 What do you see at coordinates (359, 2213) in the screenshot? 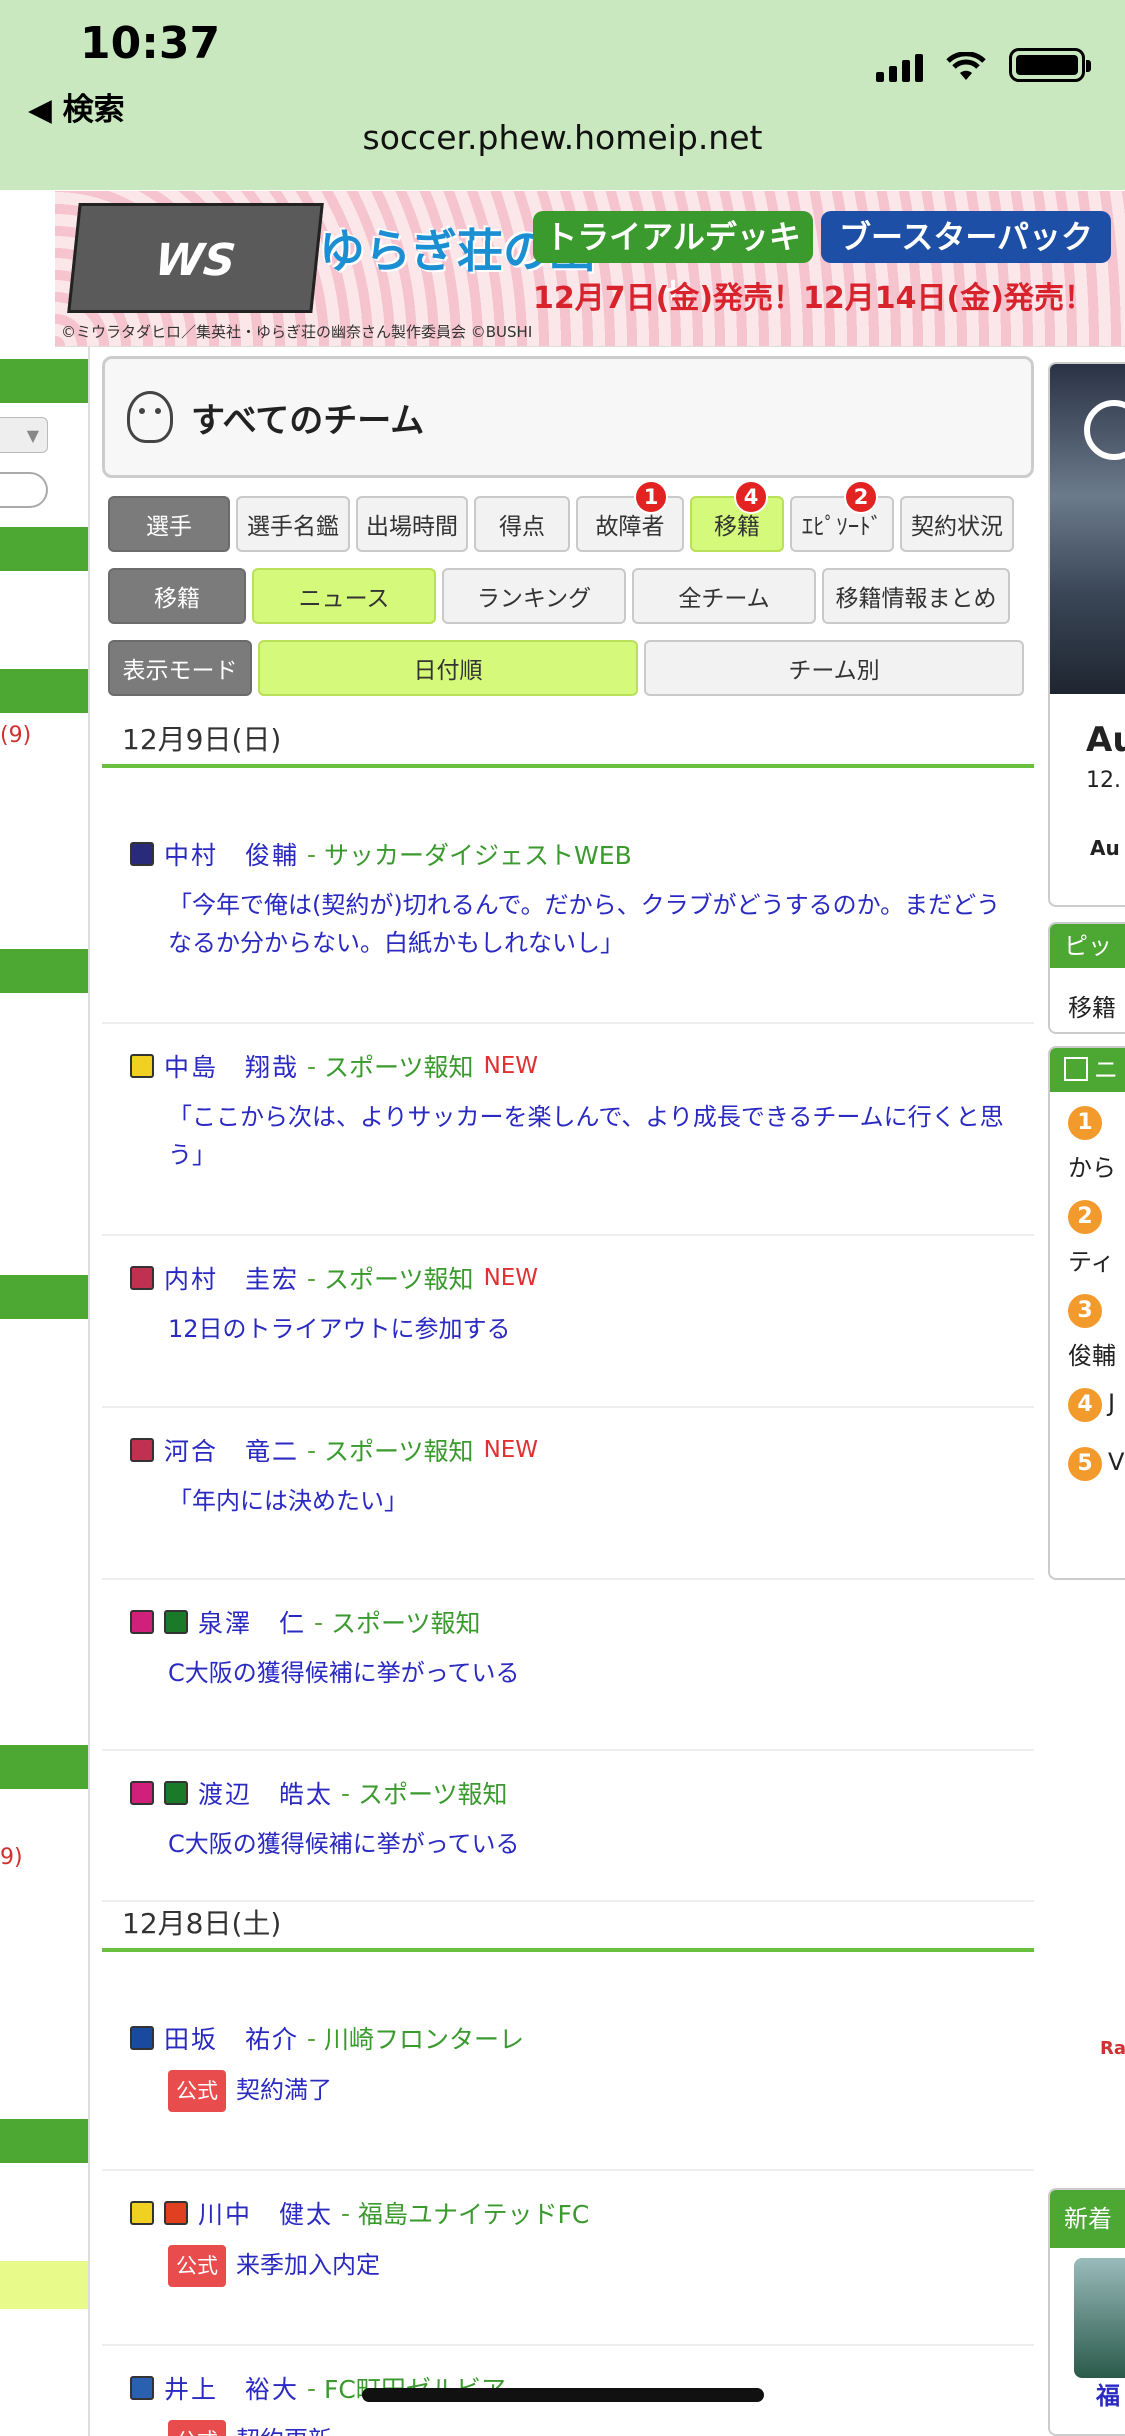
I see `news-item-header: 川中 健太 - 福島ユナイテッドFC` at bounding box center [359, 2213].